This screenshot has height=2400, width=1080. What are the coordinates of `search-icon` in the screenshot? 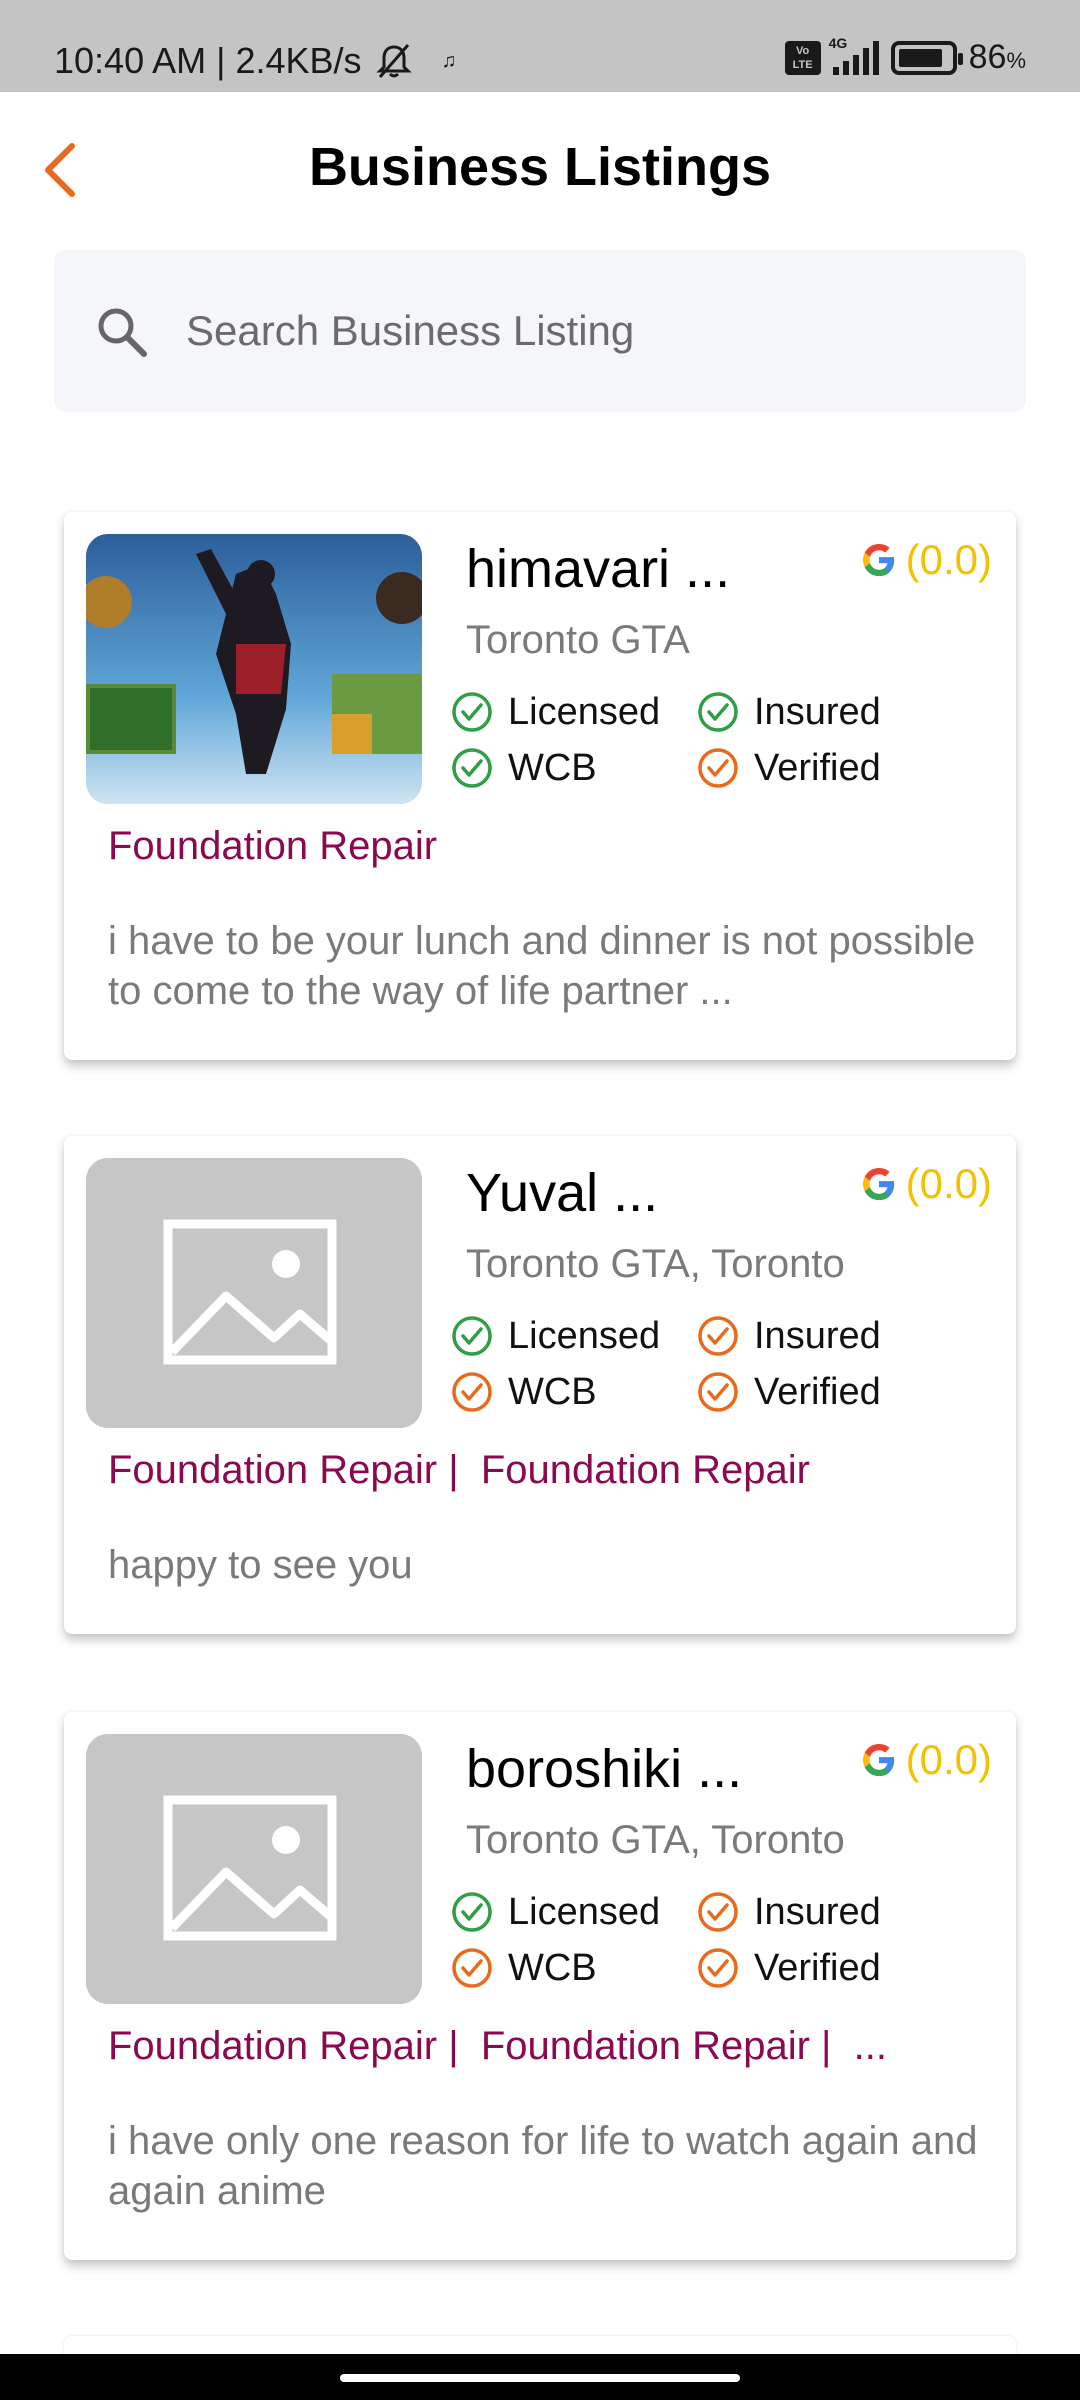 It's located at (122, 332).